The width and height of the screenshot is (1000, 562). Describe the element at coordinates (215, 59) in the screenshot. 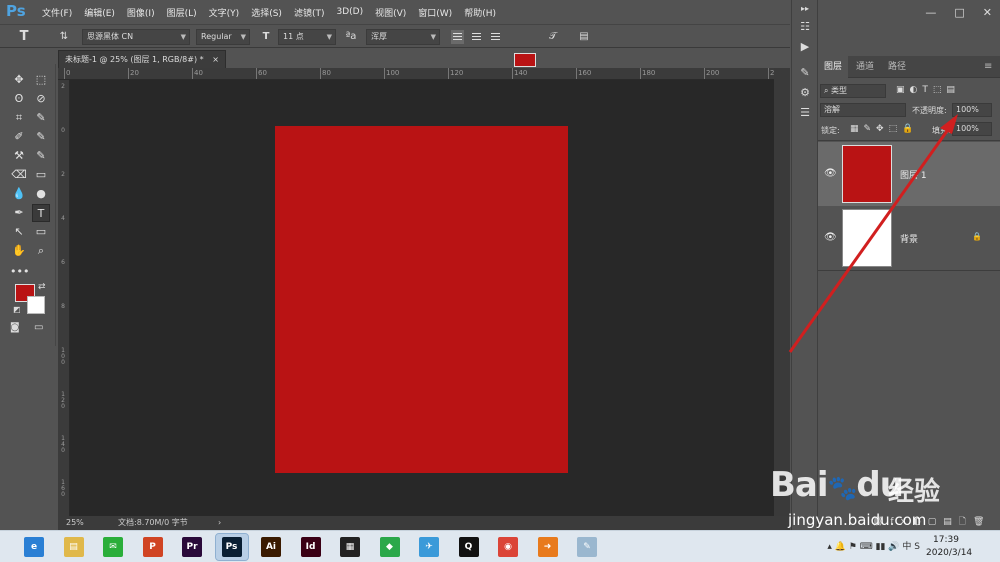

I see `close-icon: ×` at that location.